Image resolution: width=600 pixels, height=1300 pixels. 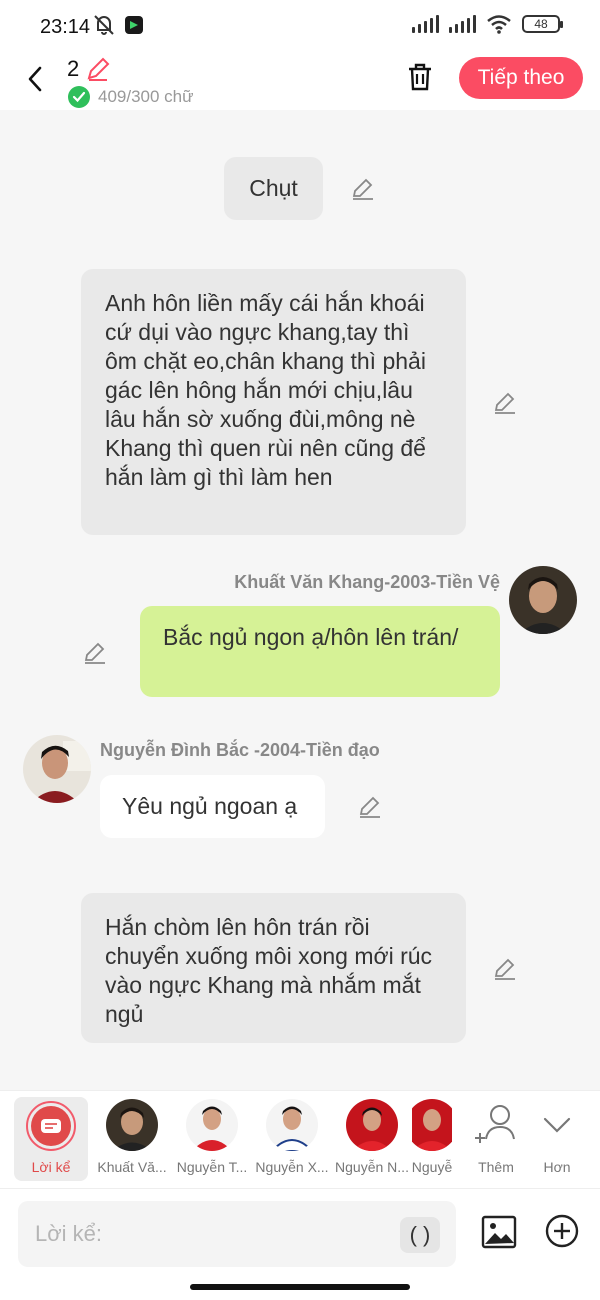 I want to click on word-count-text: 409/300 chữ, so click(x=146, y=96).